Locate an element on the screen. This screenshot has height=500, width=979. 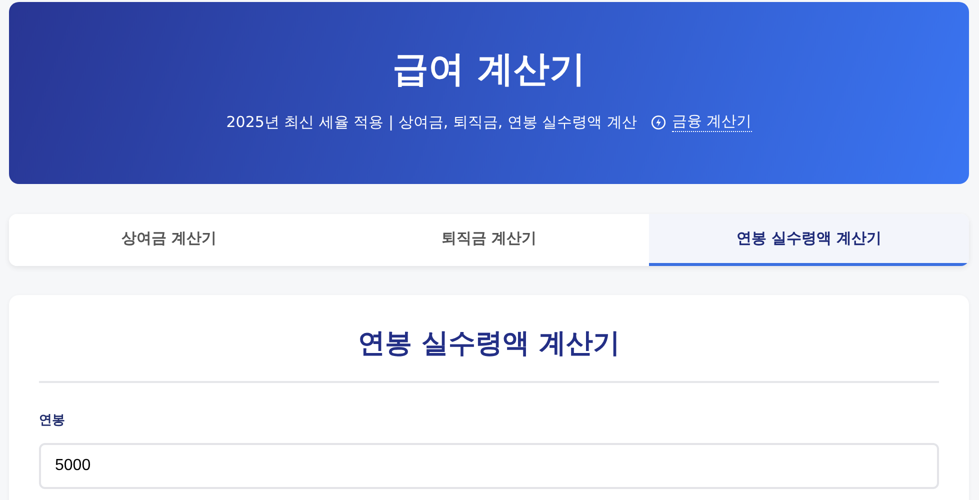
tab: 퇴직금 계산기 is located at coordinates (489, 240).